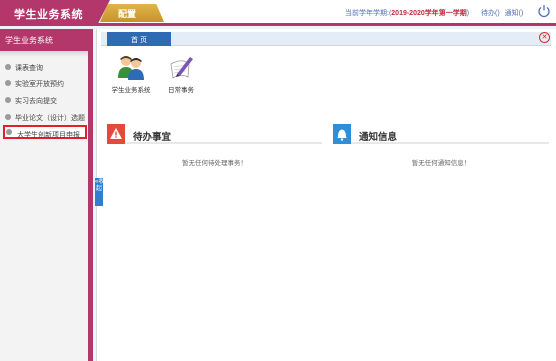 This screenshot has height=361, width=556. I want to click on sidebar-item-lab-booking: 实验室开放预约, so click(45, 83).